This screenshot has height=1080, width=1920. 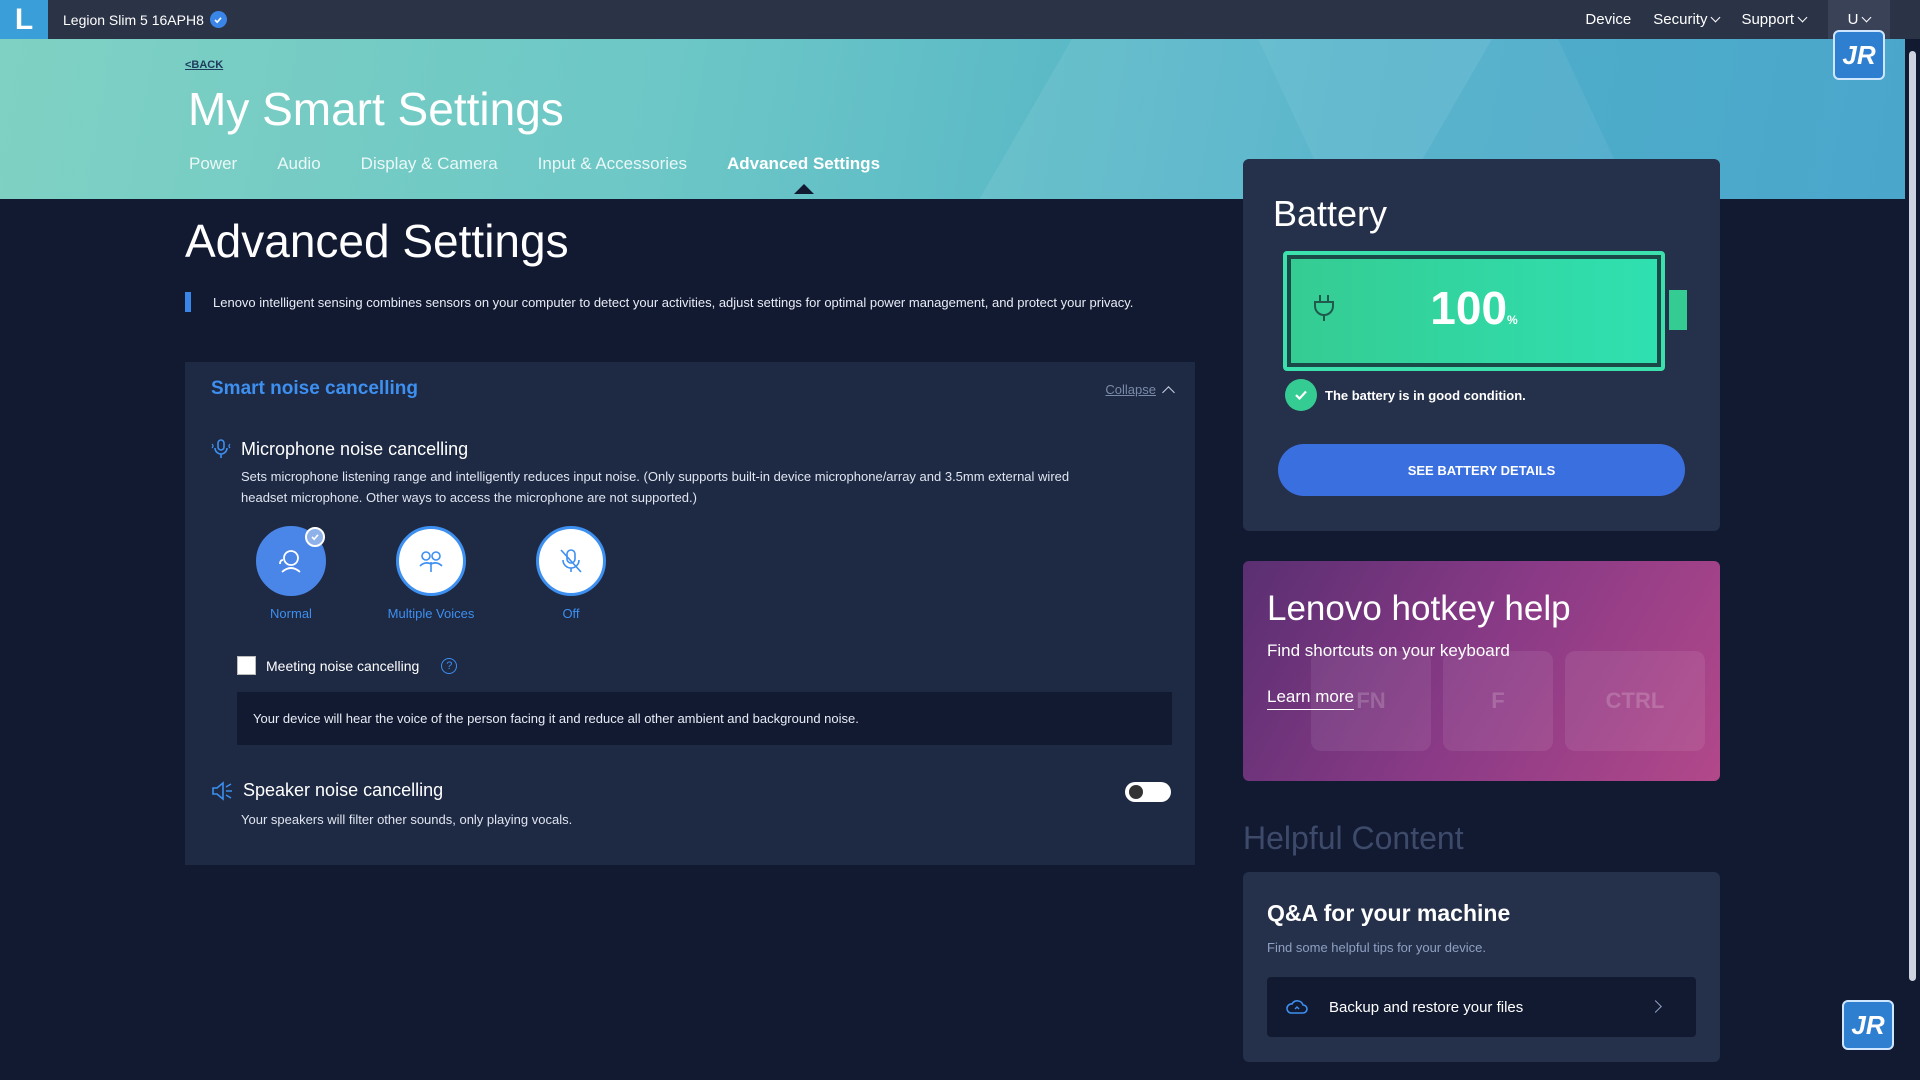 What do you see at coordinates (571, 613) in the screenshot?
I see `mic-option-off-label: Off` at bounding box center [571, 613].